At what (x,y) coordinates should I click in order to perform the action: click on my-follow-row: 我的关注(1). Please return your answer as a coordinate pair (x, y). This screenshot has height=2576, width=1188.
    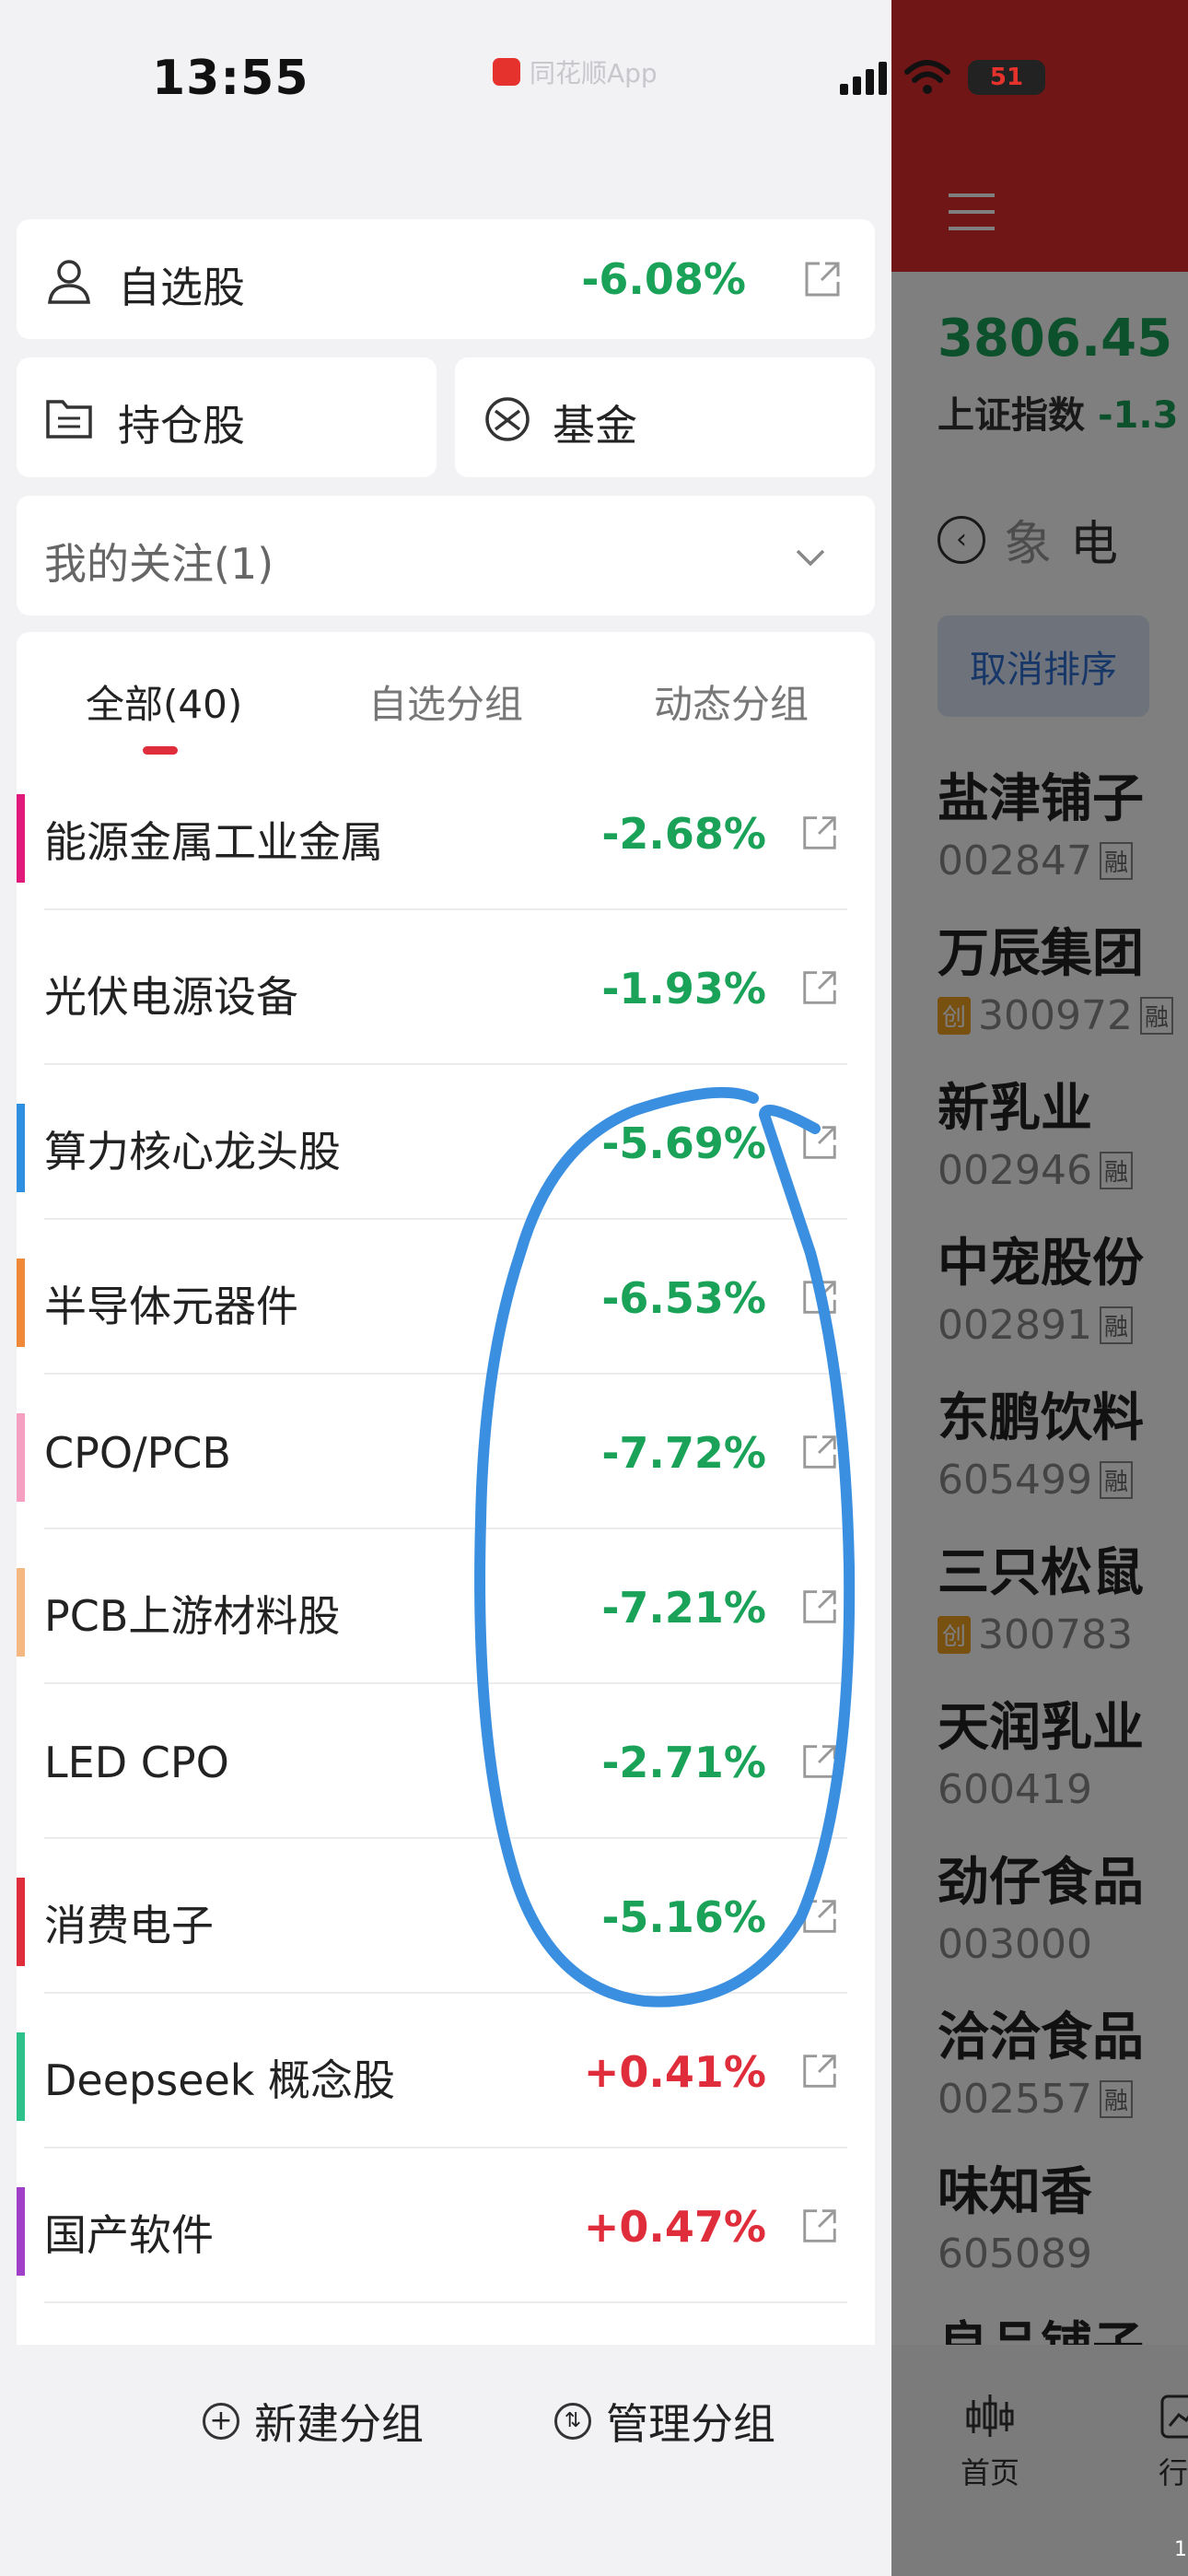
    Looking at the image, I should click on (446, 555).